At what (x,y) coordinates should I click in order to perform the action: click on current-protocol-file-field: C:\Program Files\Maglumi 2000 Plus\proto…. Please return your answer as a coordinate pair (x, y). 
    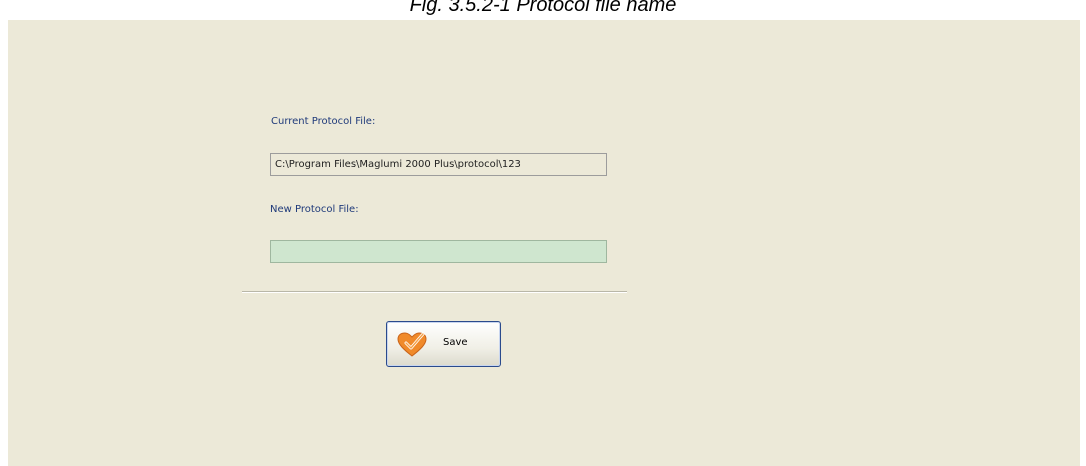
    Looking at the image, I should click on (438, 164).